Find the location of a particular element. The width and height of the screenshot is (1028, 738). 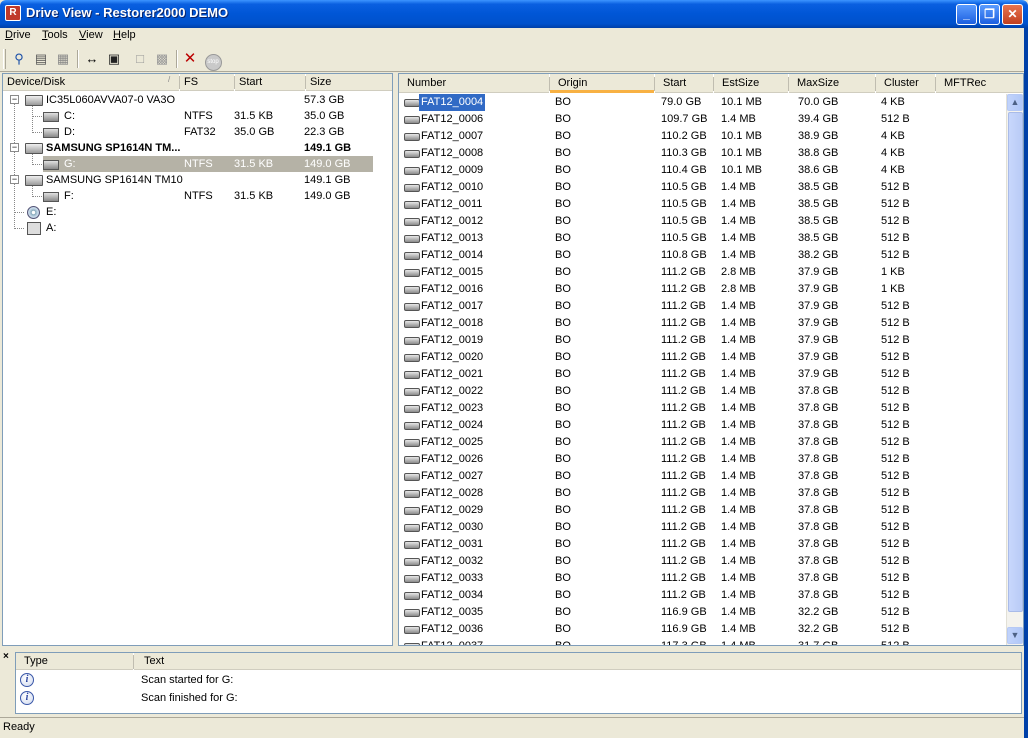

table-row: FAT12_0031 BO 111.2 GB 1.4 MB 37.8 GB 512 B is located at coordinates (702, 544).